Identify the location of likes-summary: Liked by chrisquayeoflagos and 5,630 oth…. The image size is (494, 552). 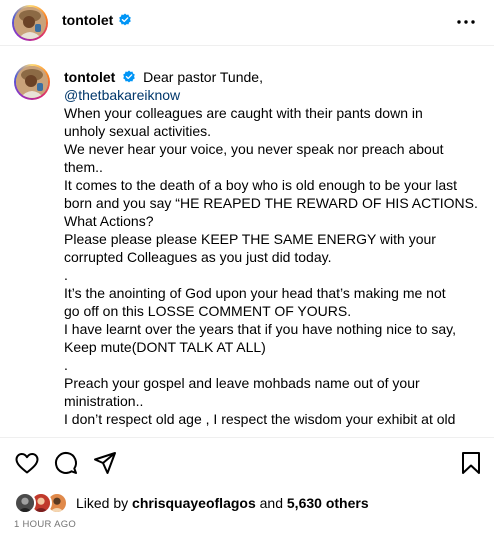
(191, 503).